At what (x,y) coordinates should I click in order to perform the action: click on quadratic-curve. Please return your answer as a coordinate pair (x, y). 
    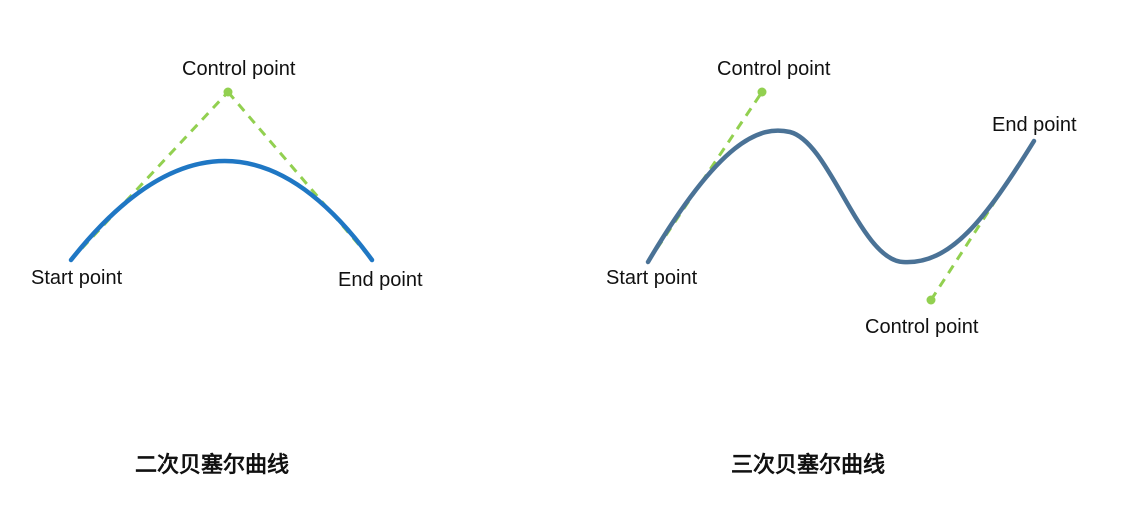
    Looking at the image, I should click on (221, 210).